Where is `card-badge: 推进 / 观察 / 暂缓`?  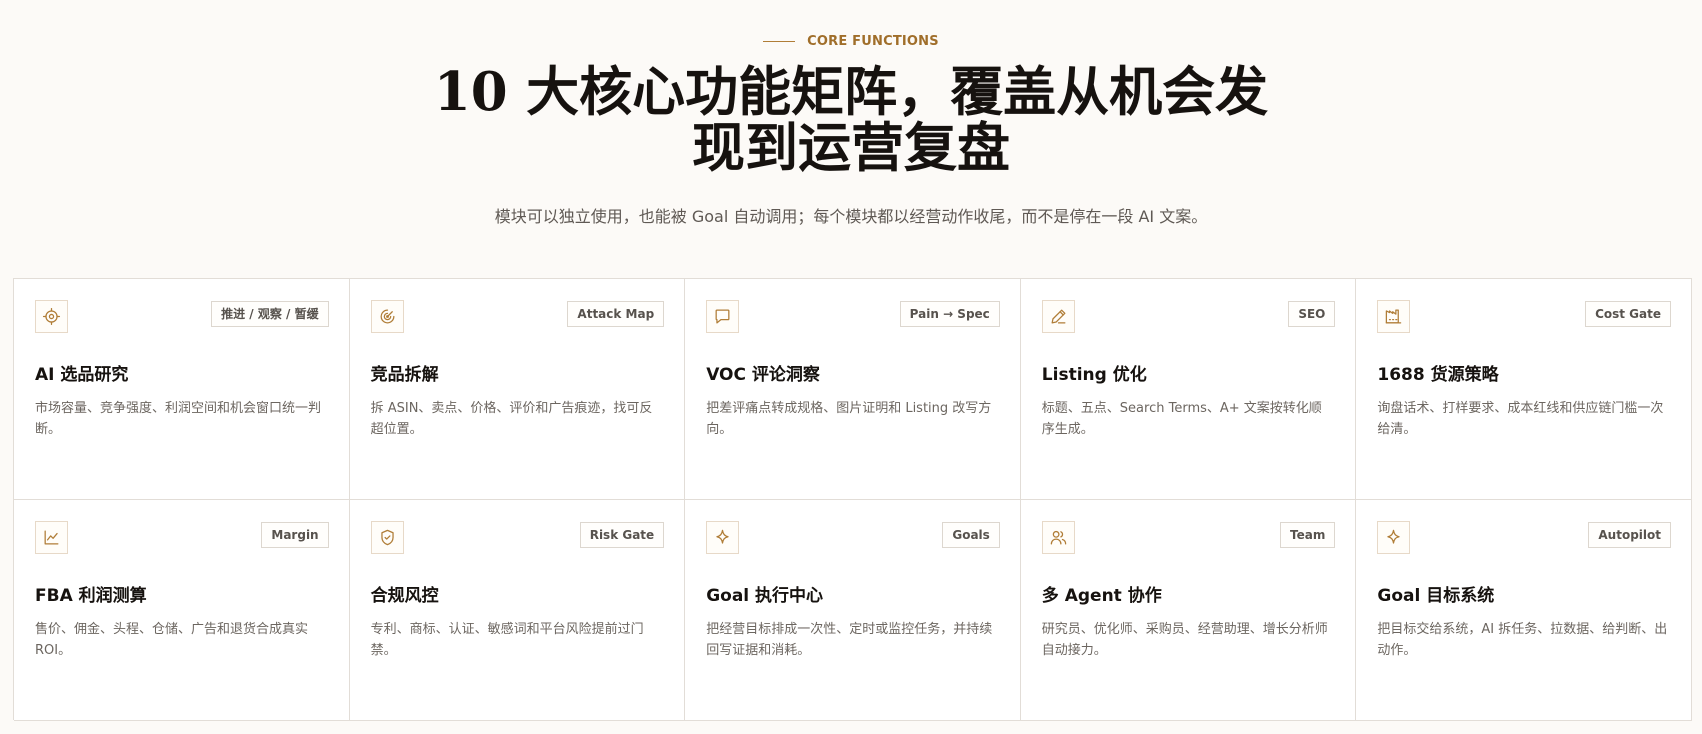
card-badge: 推进 / 观察 / 暂缓 is located at coordinates (270, 314).